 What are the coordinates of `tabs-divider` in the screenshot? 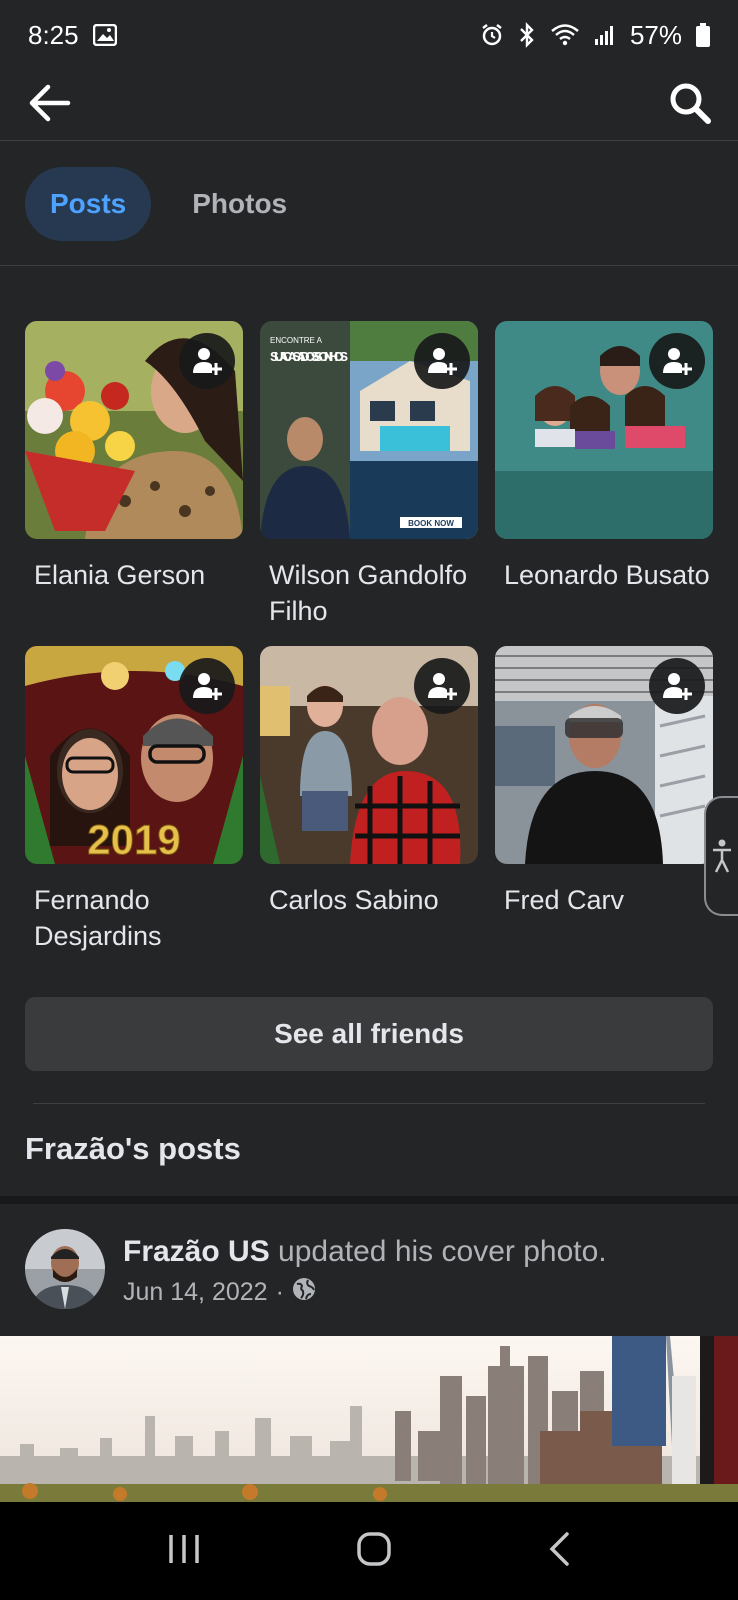 It's located at (369, 265).